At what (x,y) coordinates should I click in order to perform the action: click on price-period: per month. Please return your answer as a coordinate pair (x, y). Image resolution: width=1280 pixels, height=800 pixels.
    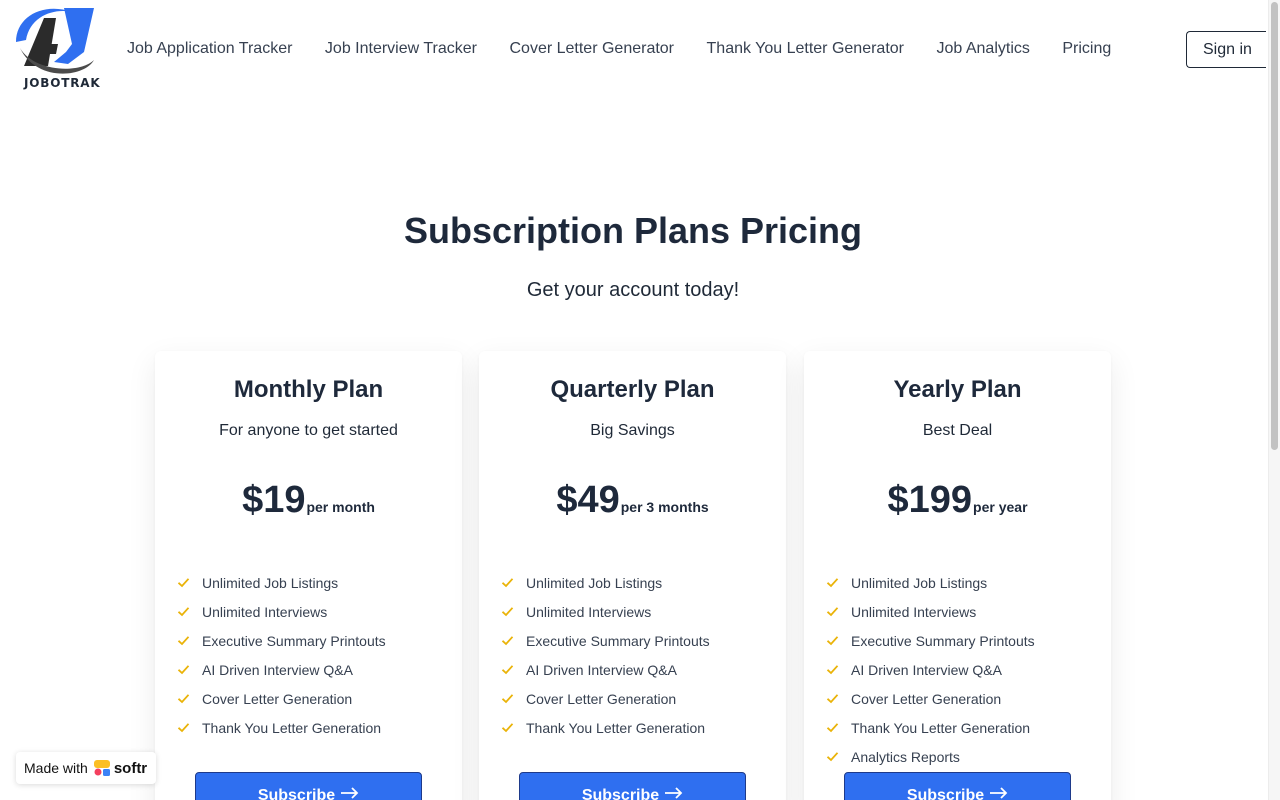
    Looking at the image, I should click on (340, 507).